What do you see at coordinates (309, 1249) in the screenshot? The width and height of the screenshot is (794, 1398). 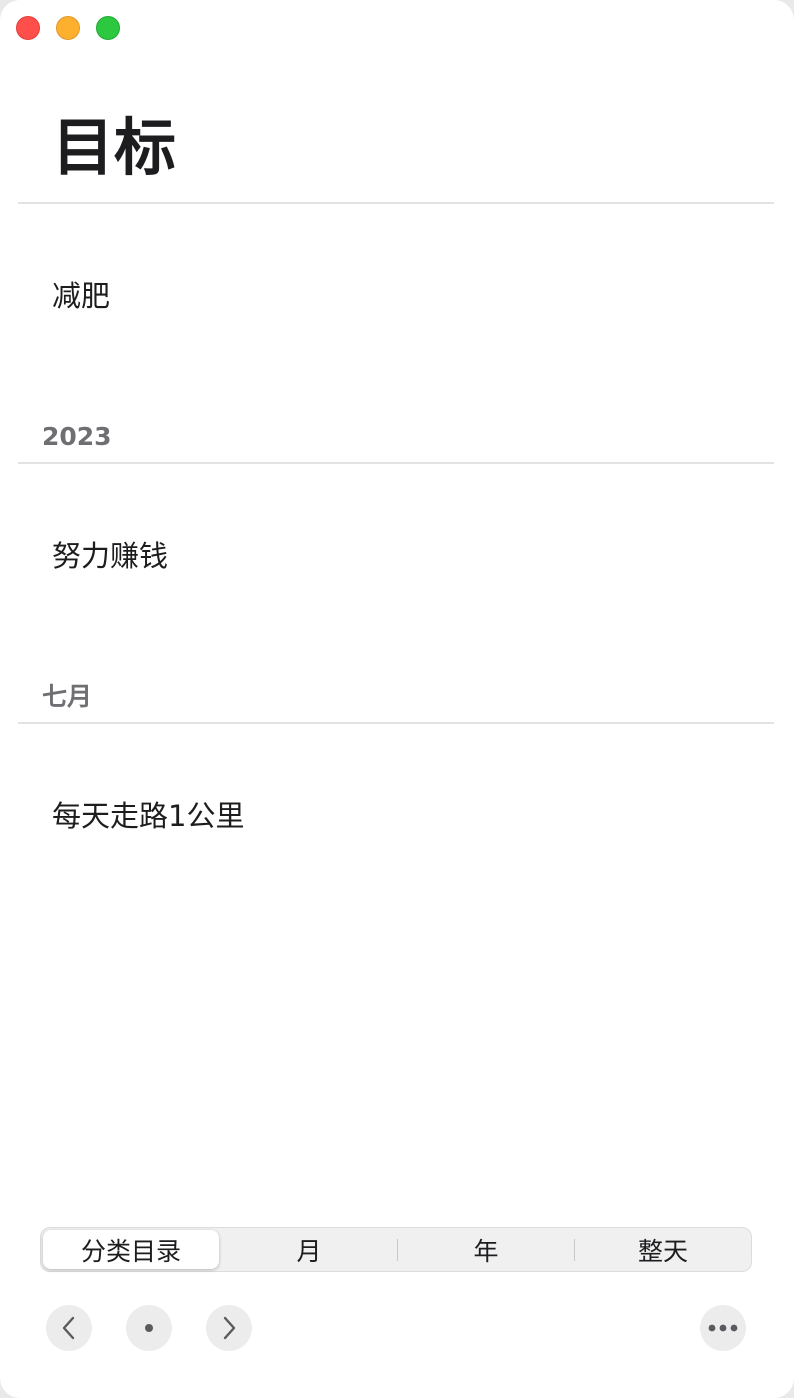 I see `segment-month: 月` at bounding box center [309, 1249].